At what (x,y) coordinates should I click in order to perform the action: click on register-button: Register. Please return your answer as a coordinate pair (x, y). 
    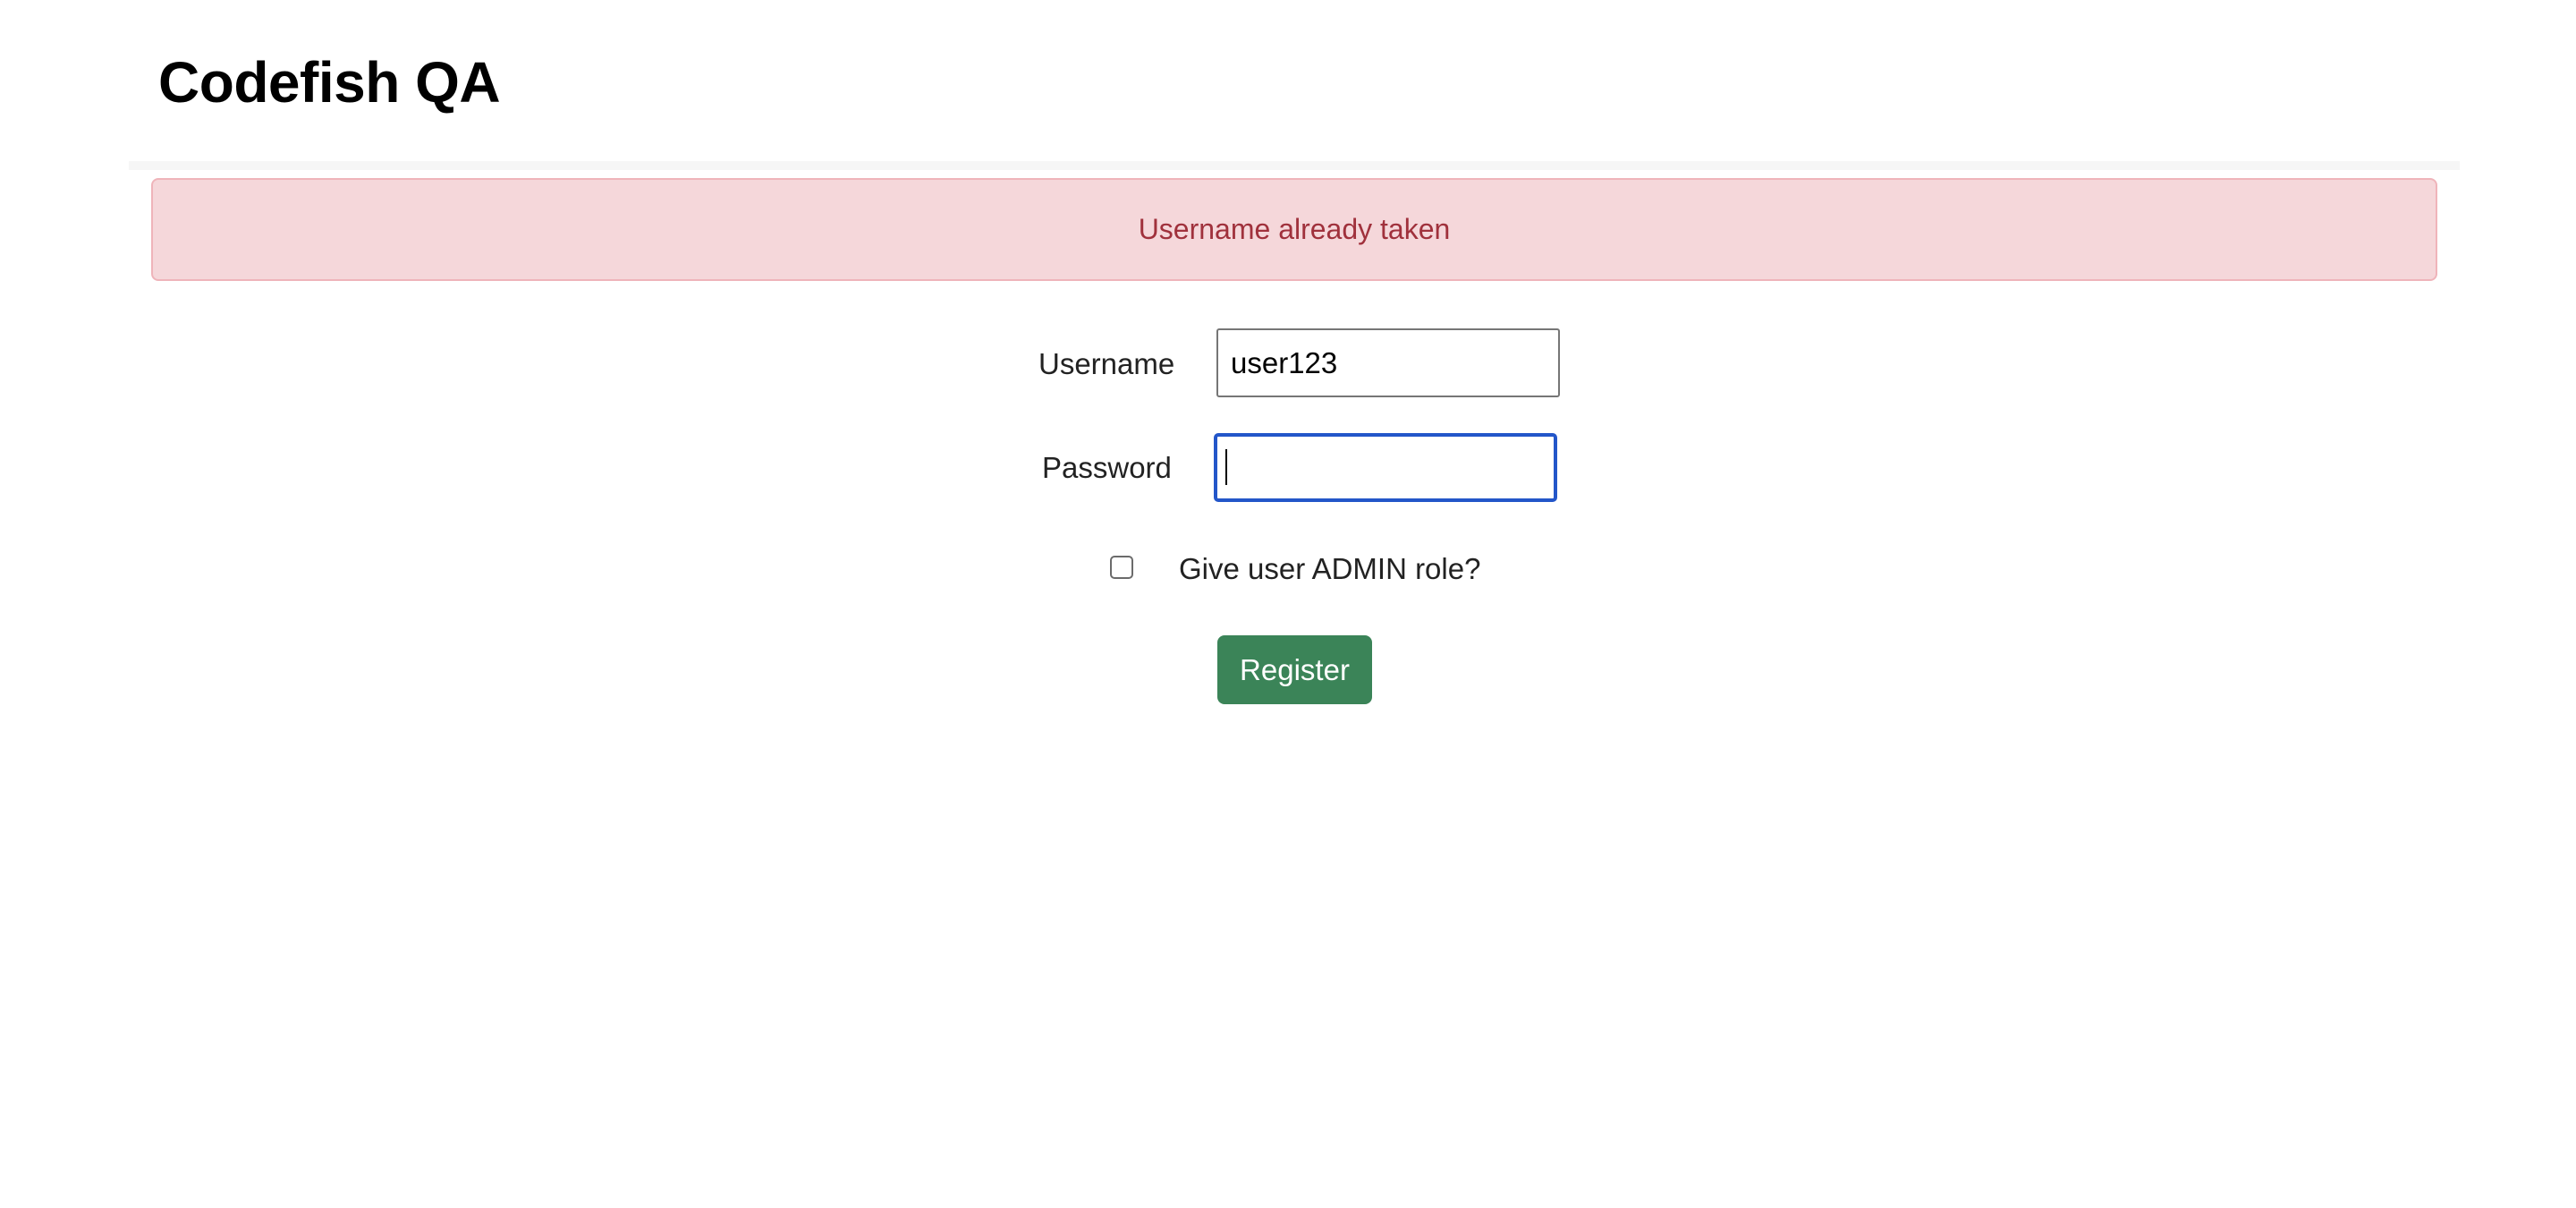
    Looking at the image, I should click on (1294, 669).